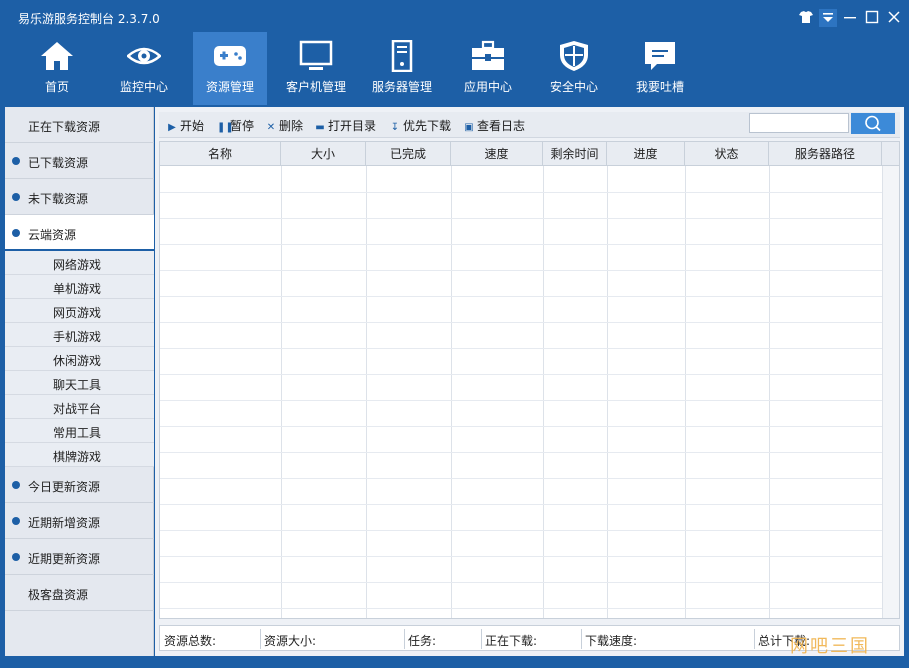 The width and height of the screenshot is (909, 668). What do you see at coordinates (660, 56) in the screenshot?
I see `comment-icon` at bounding box center [660, 56].